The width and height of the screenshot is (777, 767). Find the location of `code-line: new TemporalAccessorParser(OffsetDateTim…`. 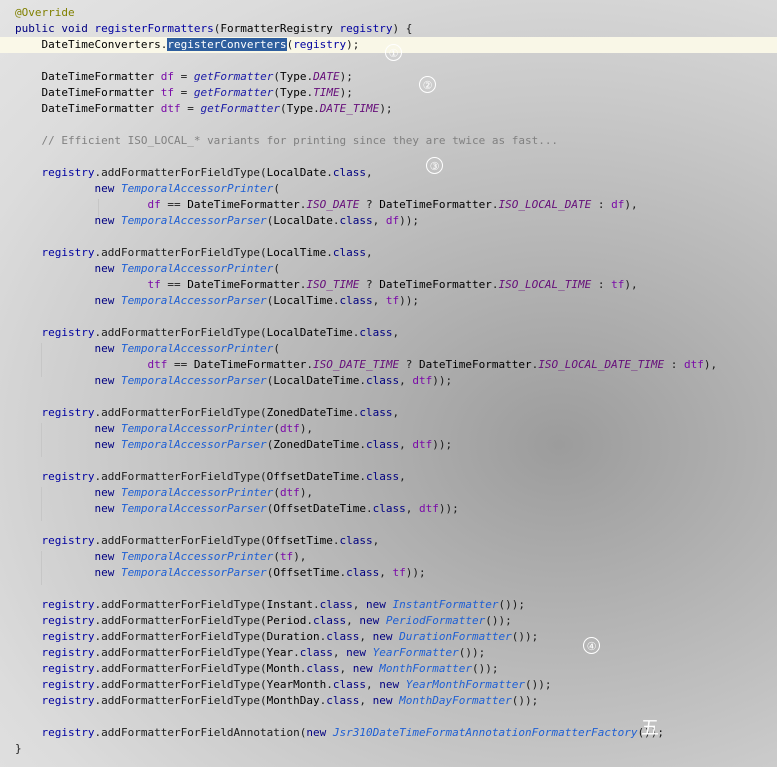

code-line: new TemporalAccessorParser(OffsetDateTim… is located at coordinates (388, 509).